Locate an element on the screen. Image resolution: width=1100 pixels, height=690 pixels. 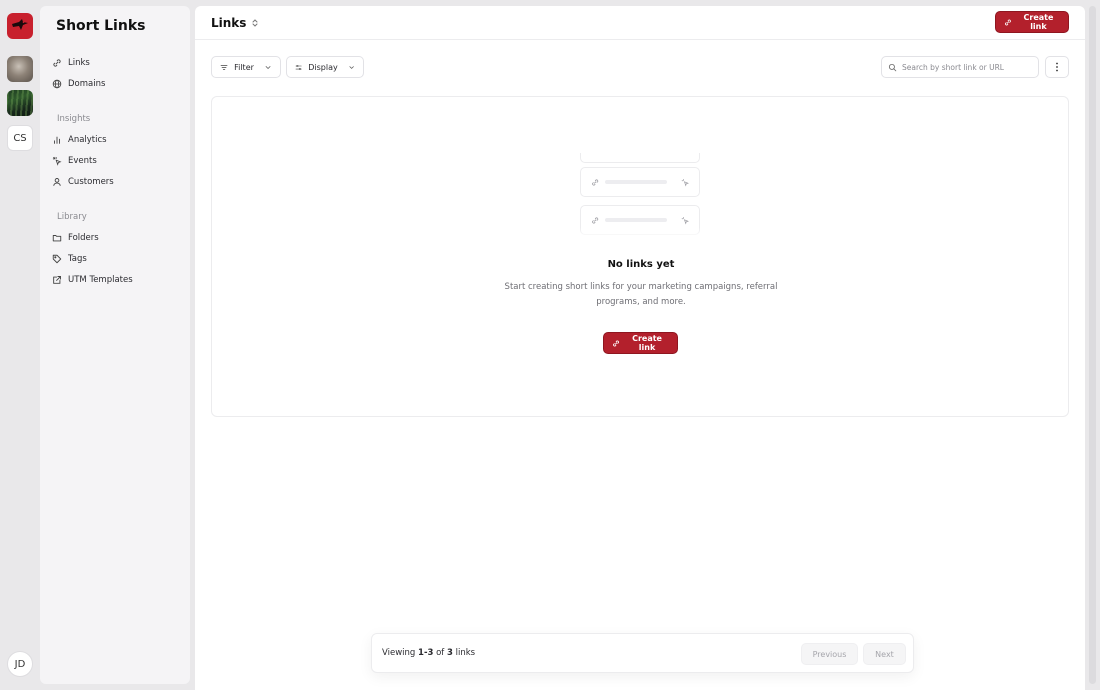
sidebar-section-library: Library is located at coordinates (72, 217).